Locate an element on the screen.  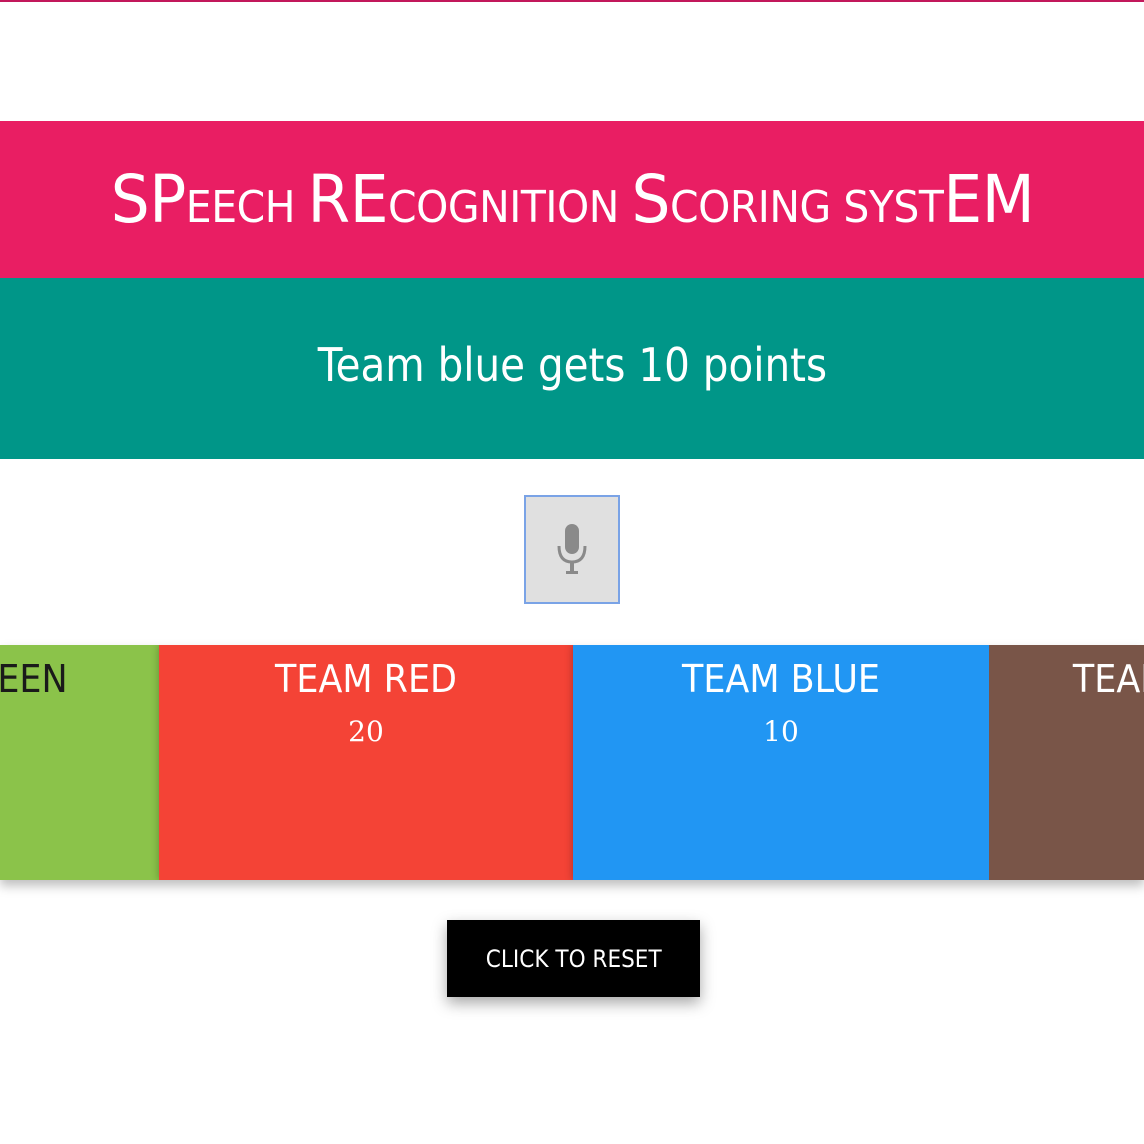
reset-button: CLICK TO RESET is located at coordinates (573, 958).